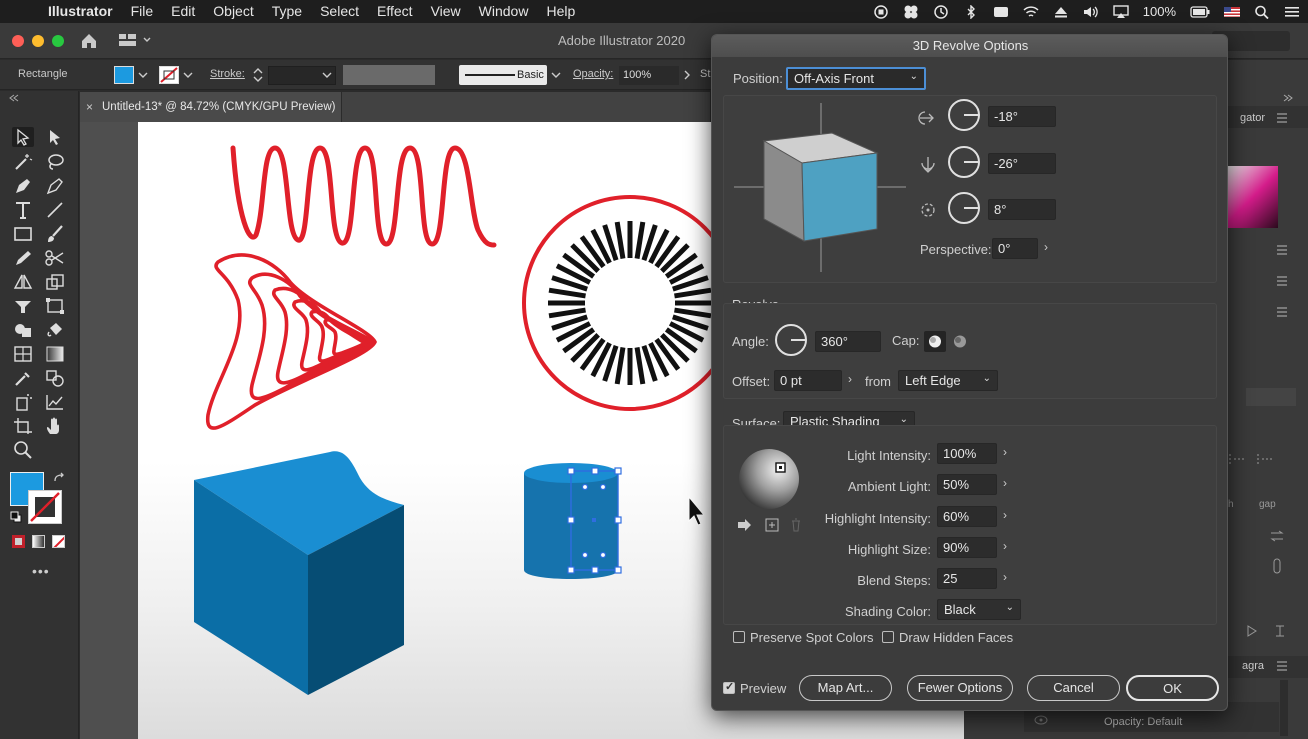 Image resolution: width=1308 pixels, height=739 pixels. I want to click on visibility-eye-icon, so click(1041, 720).